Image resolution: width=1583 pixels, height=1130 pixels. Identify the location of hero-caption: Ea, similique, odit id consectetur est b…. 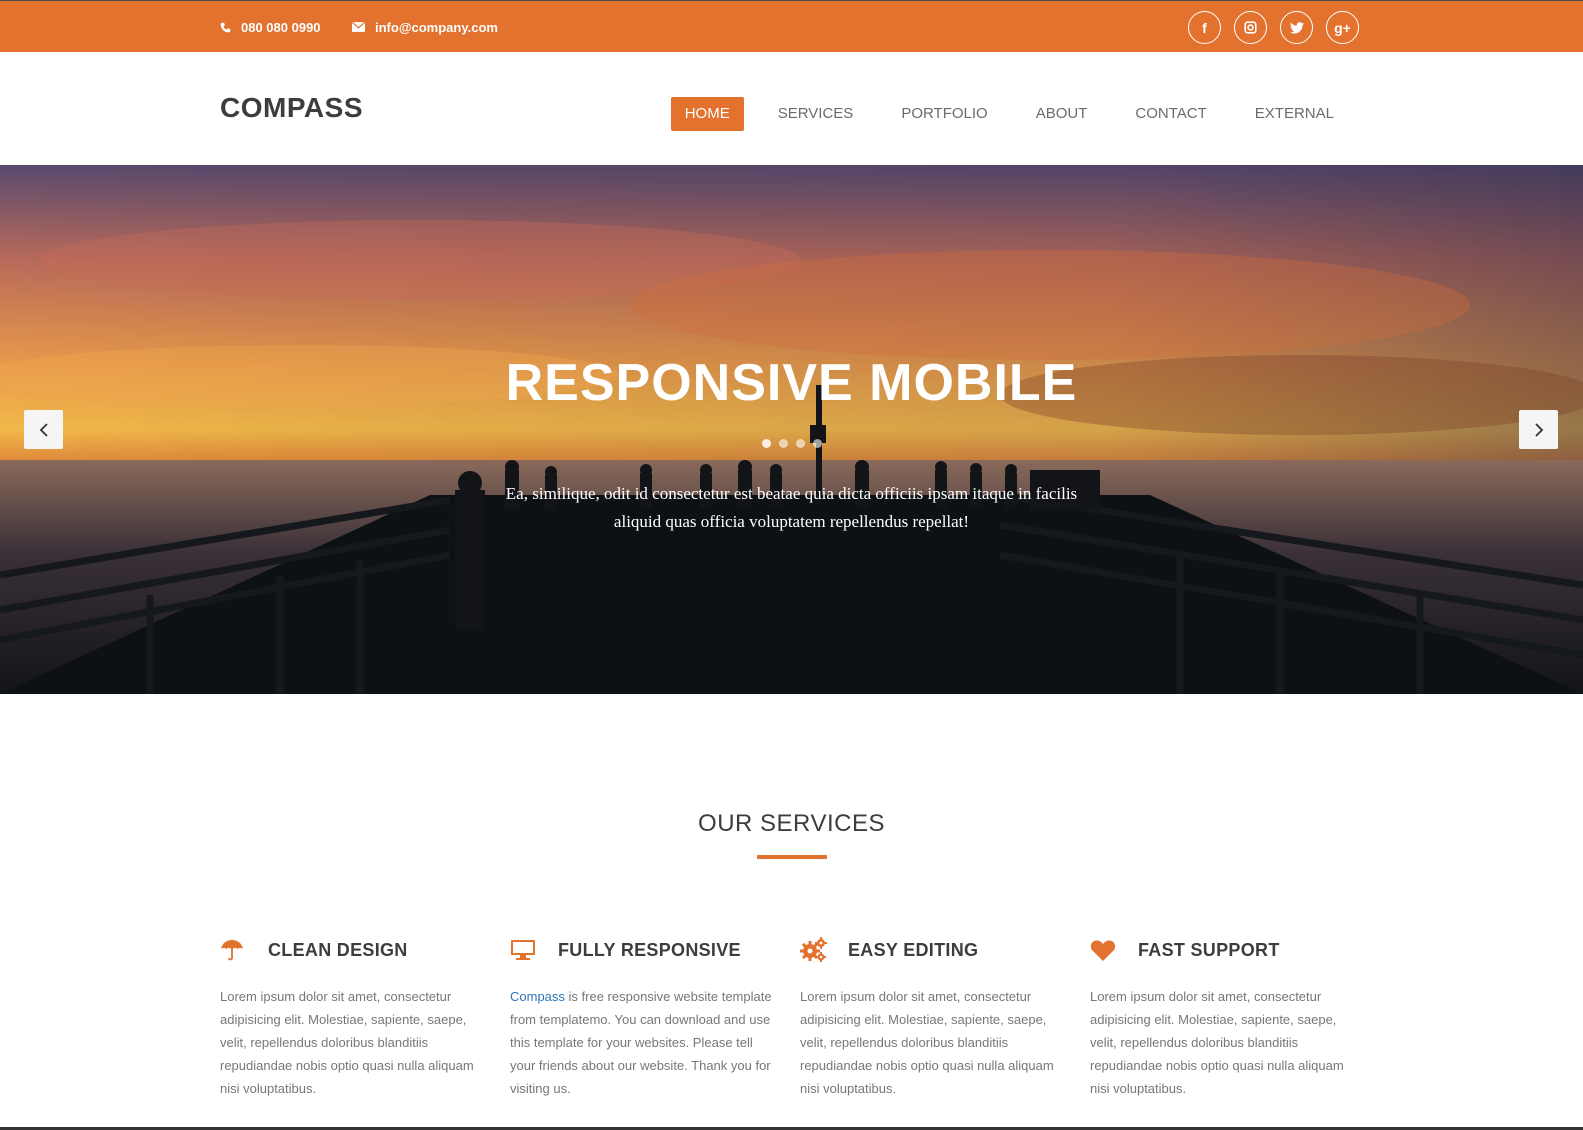
(791, 507).